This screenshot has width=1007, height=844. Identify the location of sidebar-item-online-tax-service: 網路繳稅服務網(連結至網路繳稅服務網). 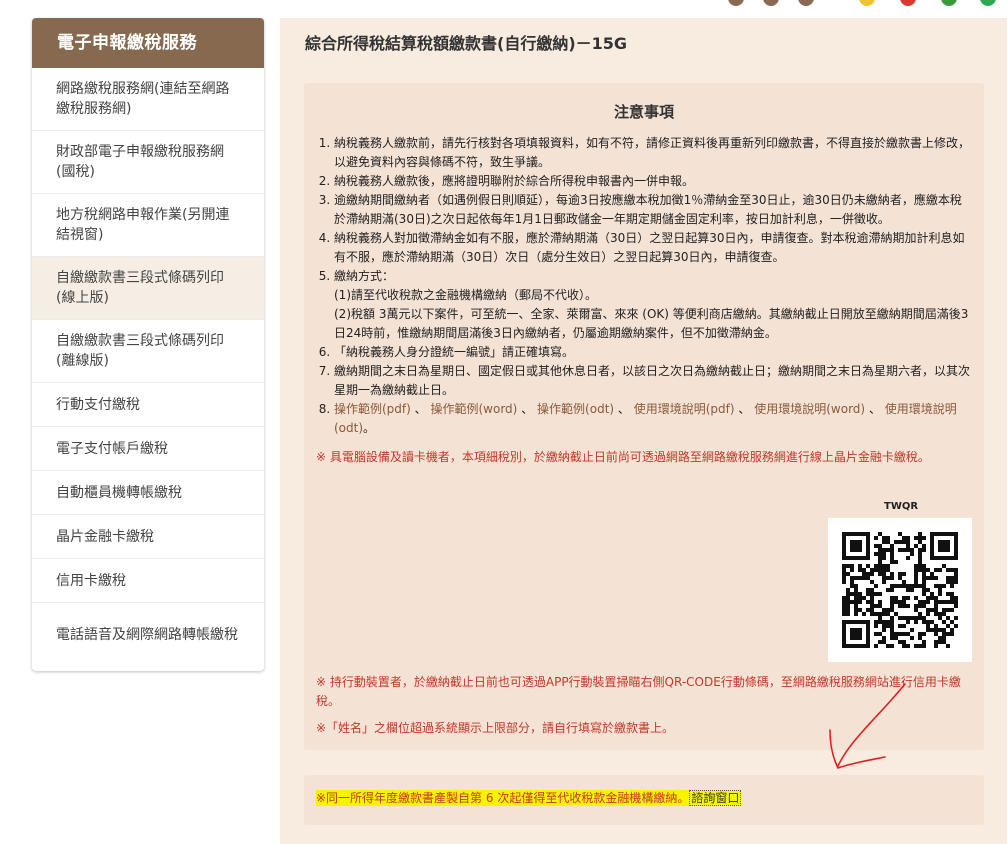
(148, 99).